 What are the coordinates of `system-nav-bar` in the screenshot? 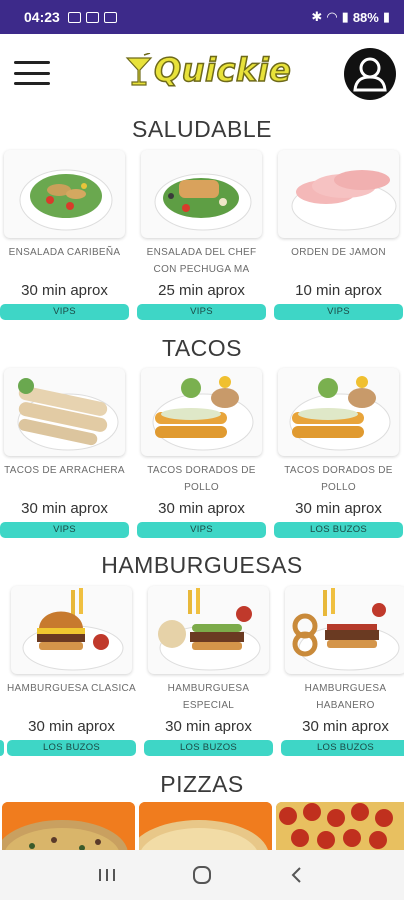 It's located at (202, 875).